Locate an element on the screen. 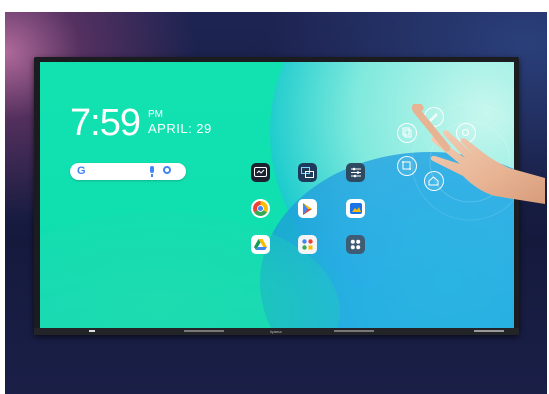 Image resolution: width=549 pixels, height=394 pixels. whiteboard-app-icon is located at coordinates (260, 172).